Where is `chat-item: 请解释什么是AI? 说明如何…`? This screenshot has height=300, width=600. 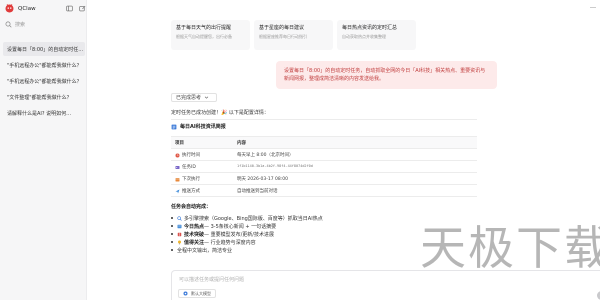 chat-item: 请解释什么是AI? 说明如何… is located at coordinates (44, 113).